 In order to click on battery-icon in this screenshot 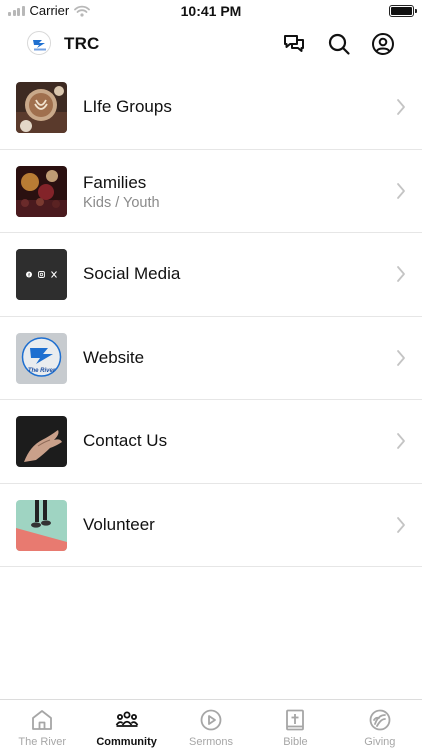, I will do `click(403, 11)`.